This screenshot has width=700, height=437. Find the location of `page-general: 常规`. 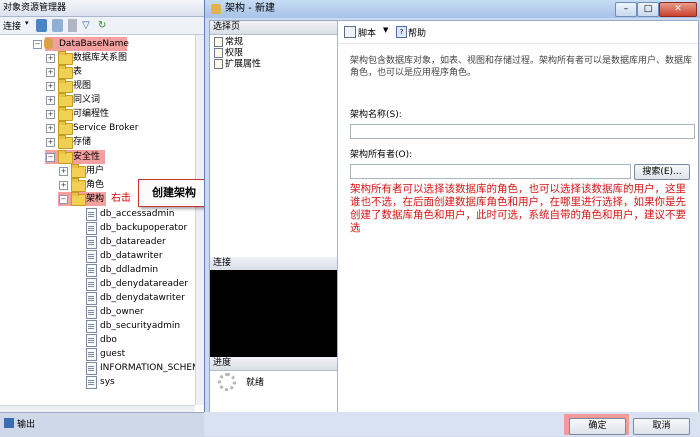

page-general: 常规 is located at coordinates (228, 42).